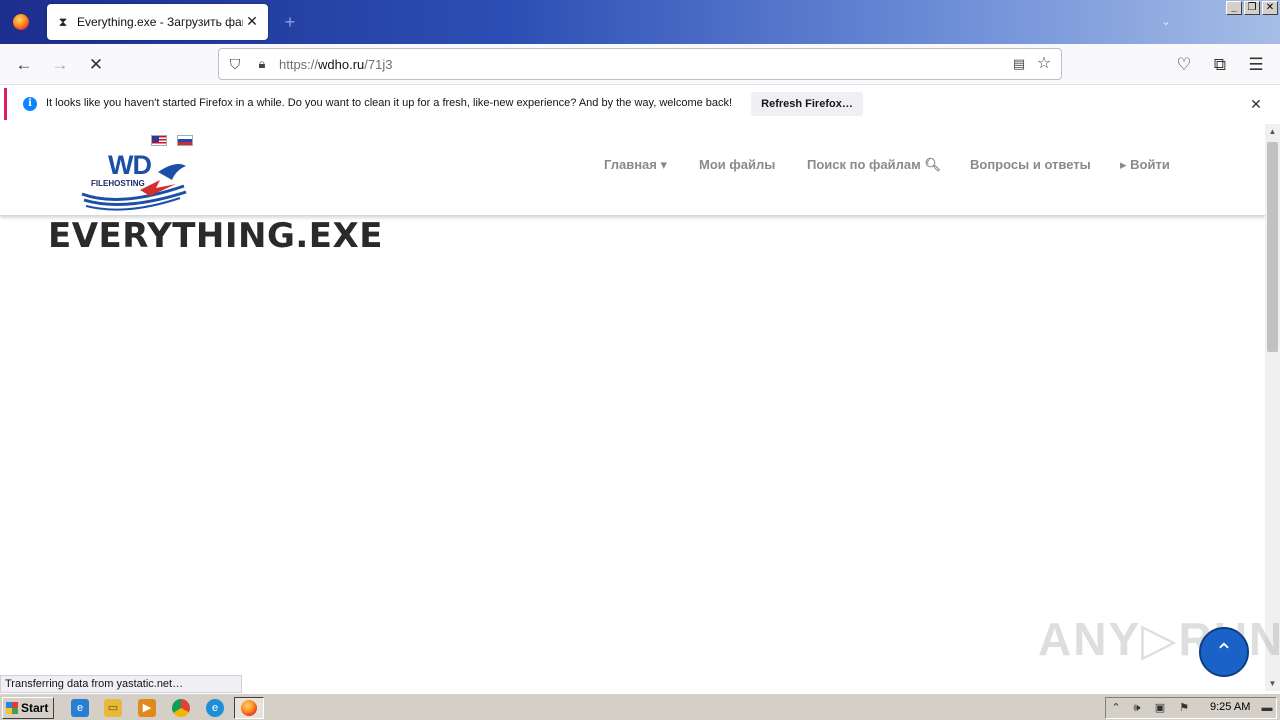 The height and width of the screenshot is (720, 1280). What do you see at coordinates (63, 22) in the screenshot?
I see `loading-hourglass-icon: ⧗` at bounding box center [63, 22].